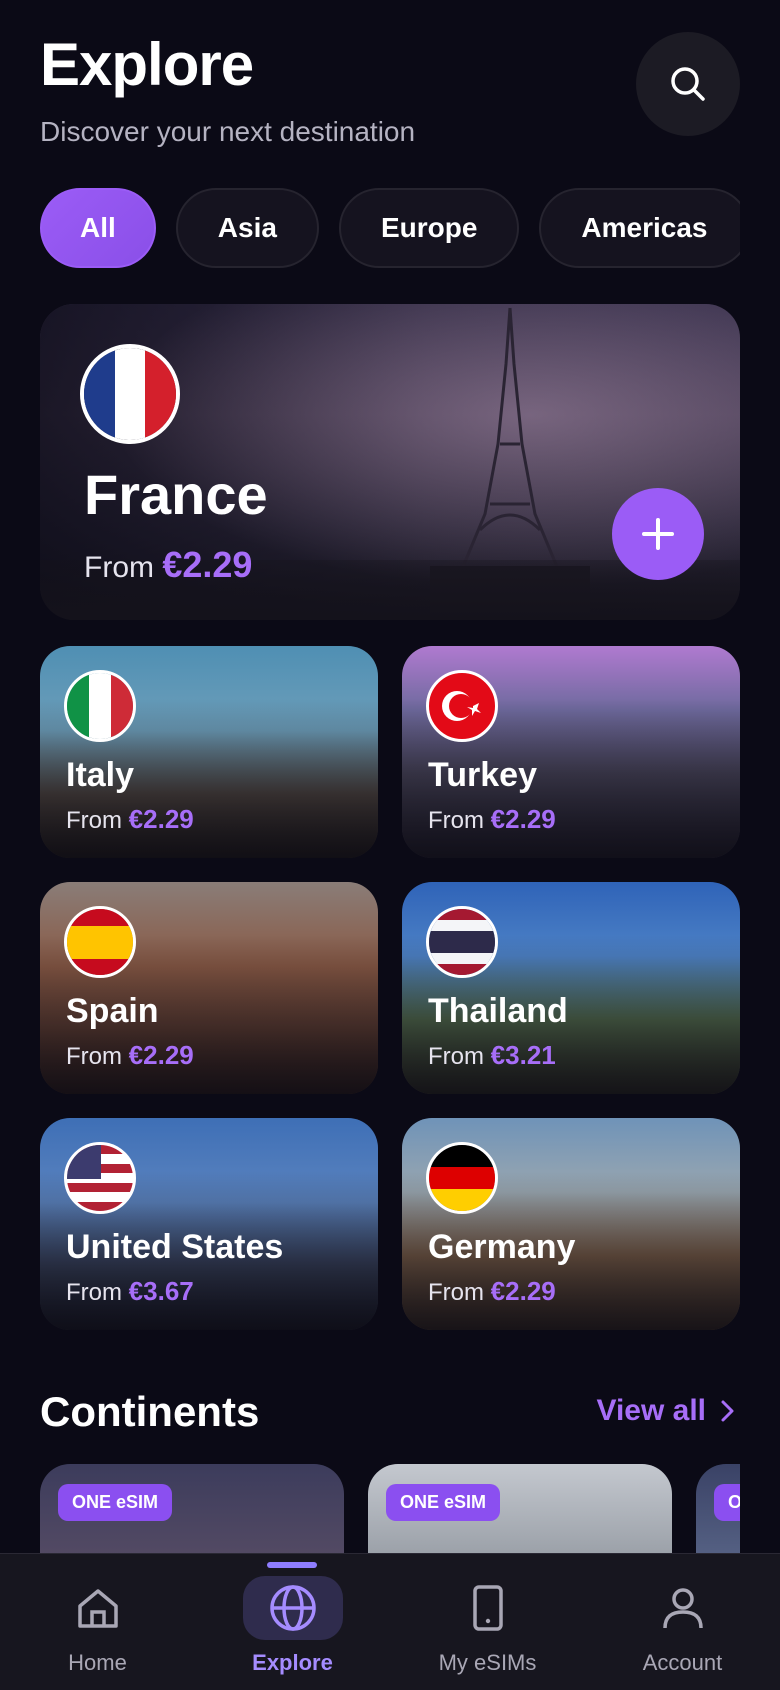  Describe the element at coordinates (292, 1565) in the screenshot. I see `active-indicator` at that location.